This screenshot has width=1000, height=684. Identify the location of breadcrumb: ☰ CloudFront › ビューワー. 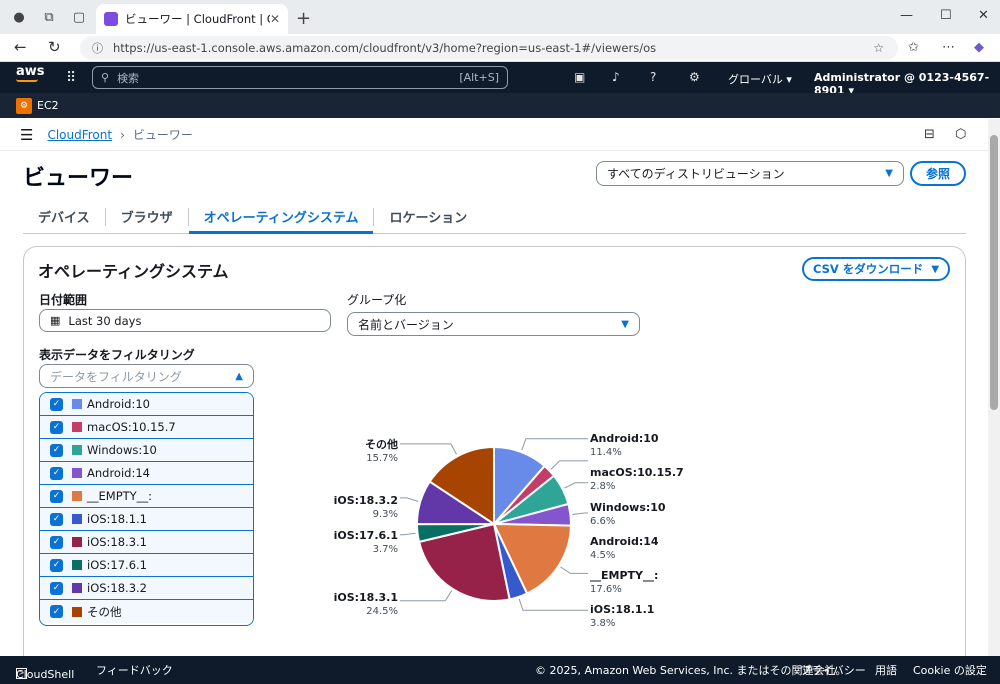
(495, 135).